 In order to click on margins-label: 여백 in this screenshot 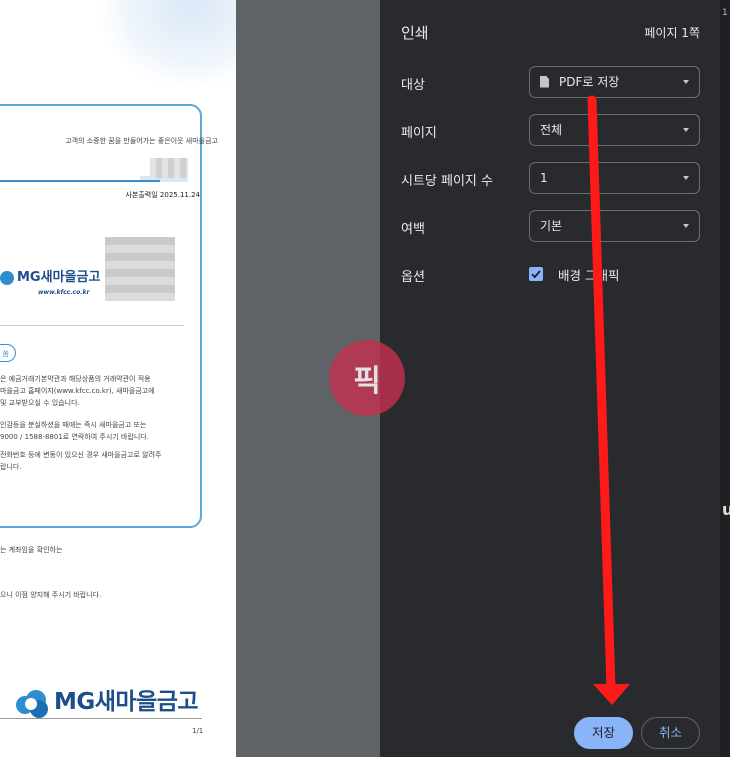, I will do `click(413, 229)`.